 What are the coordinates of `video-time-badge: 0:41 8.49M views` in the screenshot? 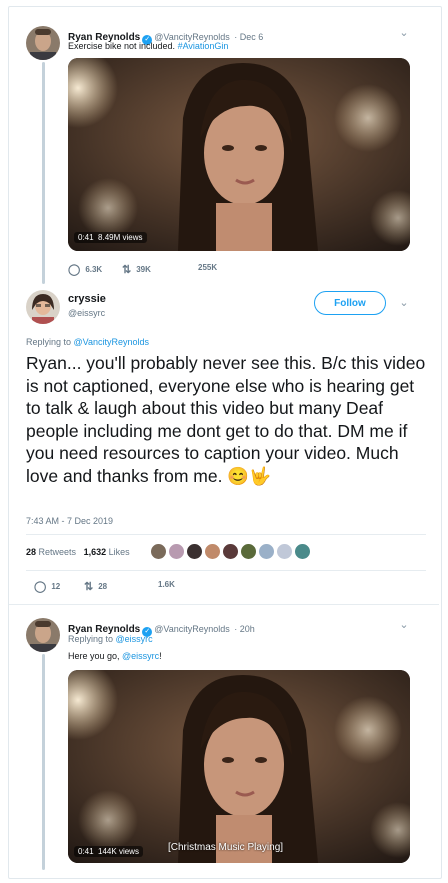 It's located at (110, 237).